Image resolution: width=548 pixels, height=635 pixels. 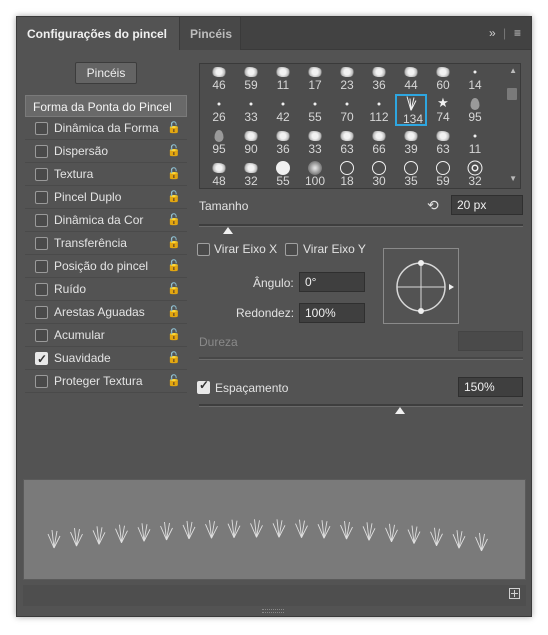 I want to click on brush-option-item: Dinâmica da Cor 🔓, so click(x=106, y=220).